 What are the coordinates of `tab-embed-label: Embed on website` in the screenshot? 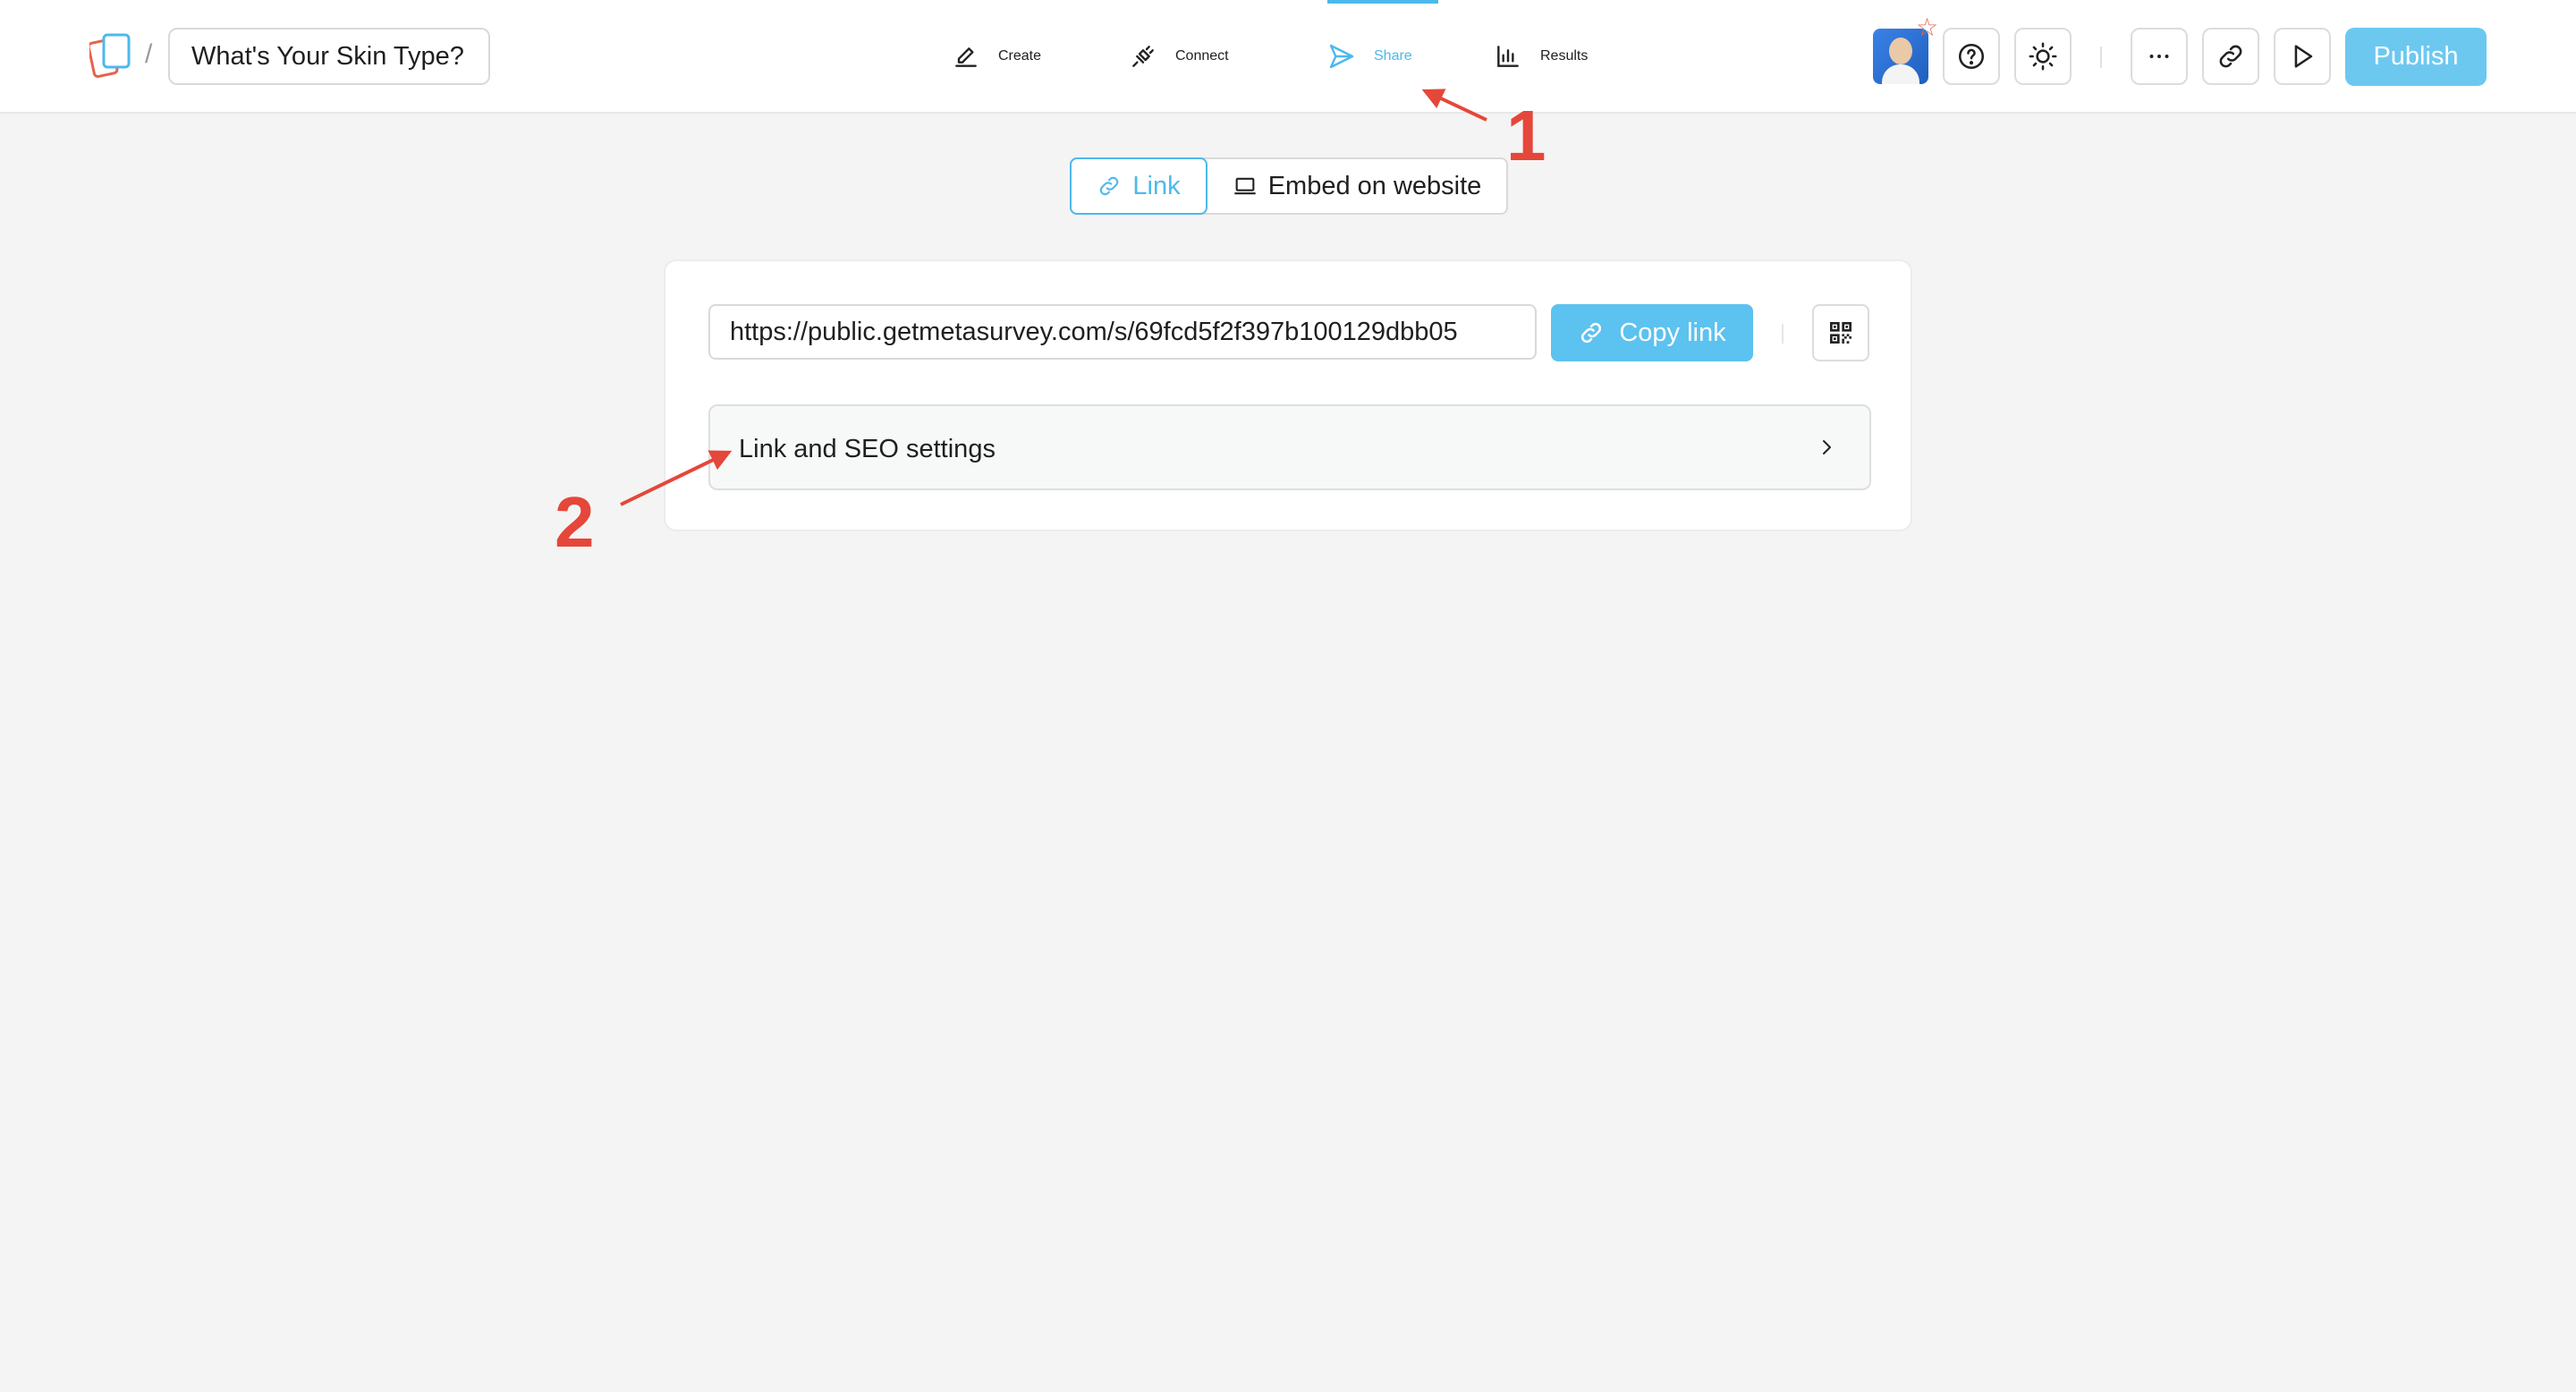 It's located at (1374, 185).